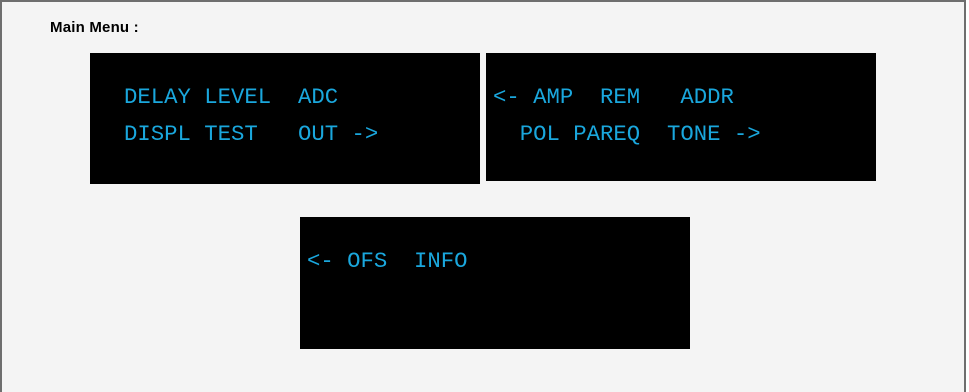  I want to click on lcd-screen-3: <- OFS INFO, so click(495, 283).